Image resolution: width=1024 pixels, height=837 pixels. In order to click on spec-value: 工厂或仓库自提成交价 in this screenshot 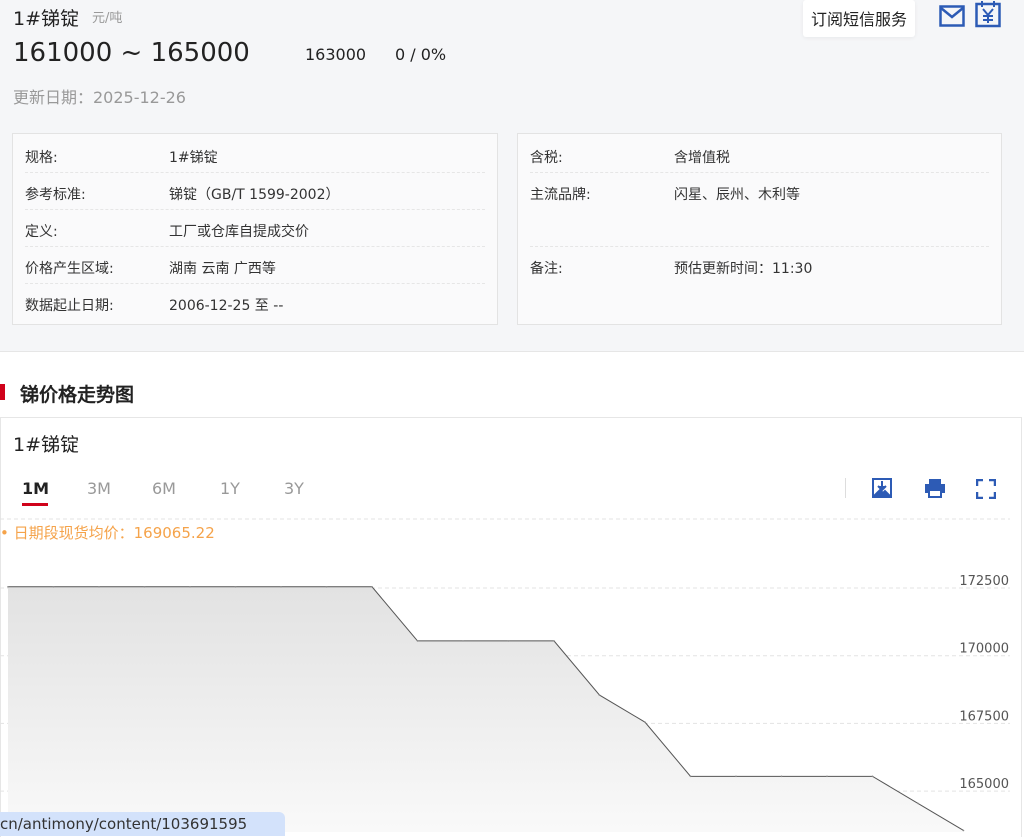, I will do `click(239, 232)`.